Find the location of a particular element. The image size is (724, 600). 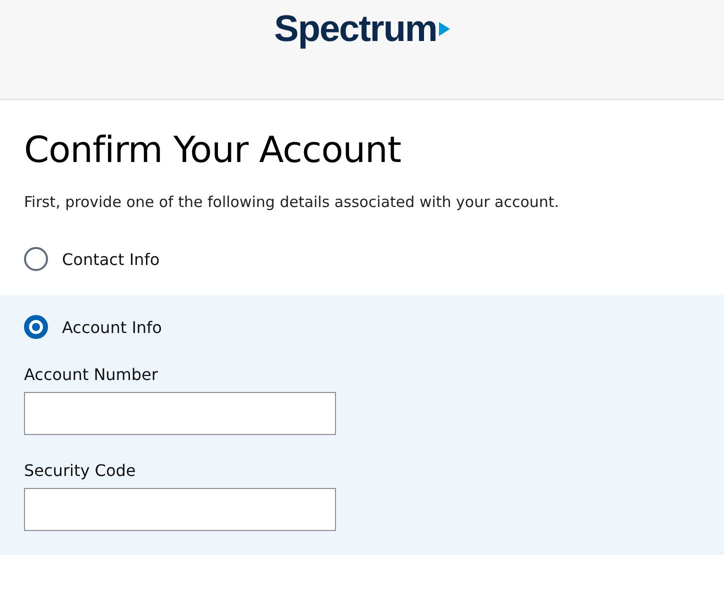

option-label: Contact Info is located at coordinates (111, 259).